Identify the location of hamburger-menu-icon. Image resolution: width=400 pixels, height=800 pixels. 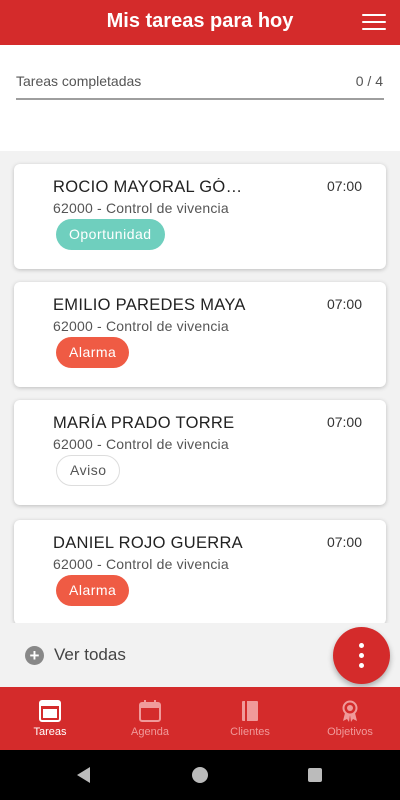
(374, 23).